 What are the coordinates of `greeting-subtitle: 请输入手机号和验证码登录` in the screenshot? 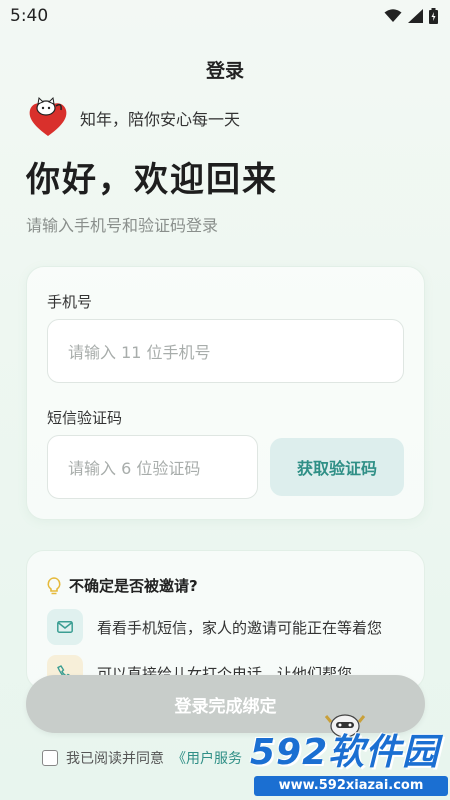 It's located at (122, 225).